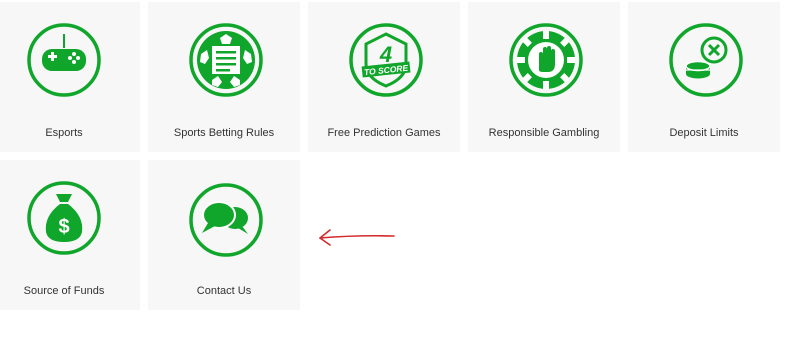  What do you see at coordinates (226, 220) in the screenshot?
I see `chat-bubbles-icon` at bounding box center [226, 220].